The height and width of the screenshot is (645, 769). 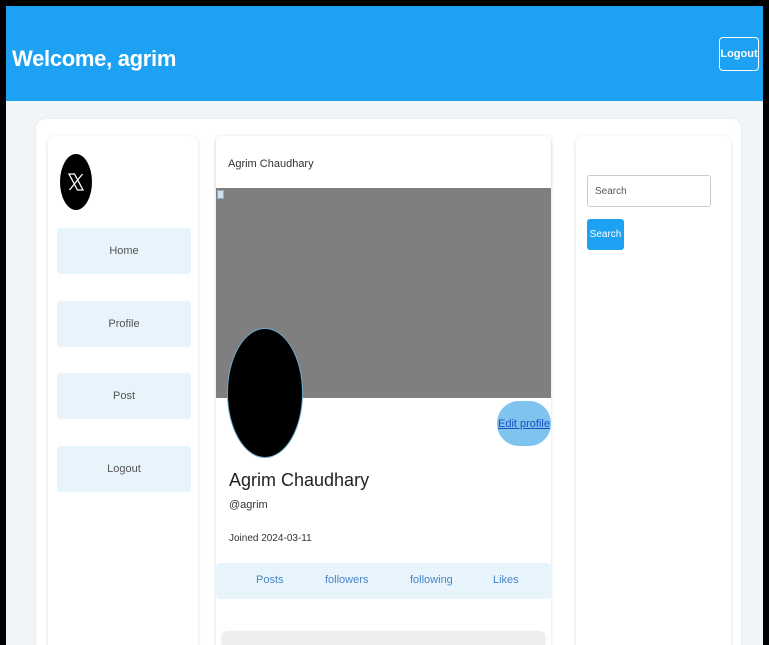 What do you see at coordinates (124, 324) in the screenshot?
I see `sidebar-item-profile: Profile` at bounding box center [124, 324].